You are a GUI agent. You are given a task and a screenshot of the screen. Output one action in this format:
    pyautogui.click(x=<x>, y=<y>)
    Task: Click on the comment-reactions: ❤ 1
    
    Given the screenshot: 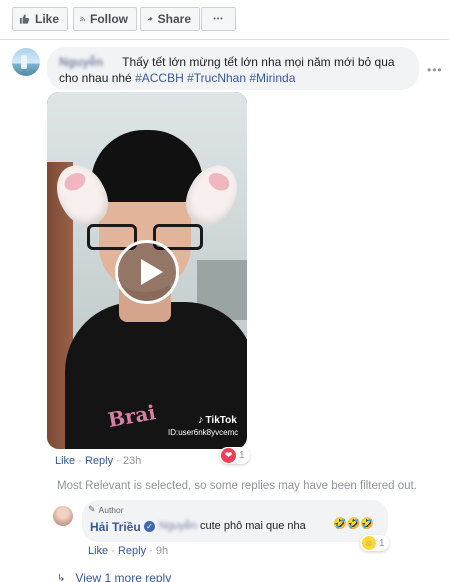 What is the action you would take?
    pyautogui.click(x=234, y=455)
    